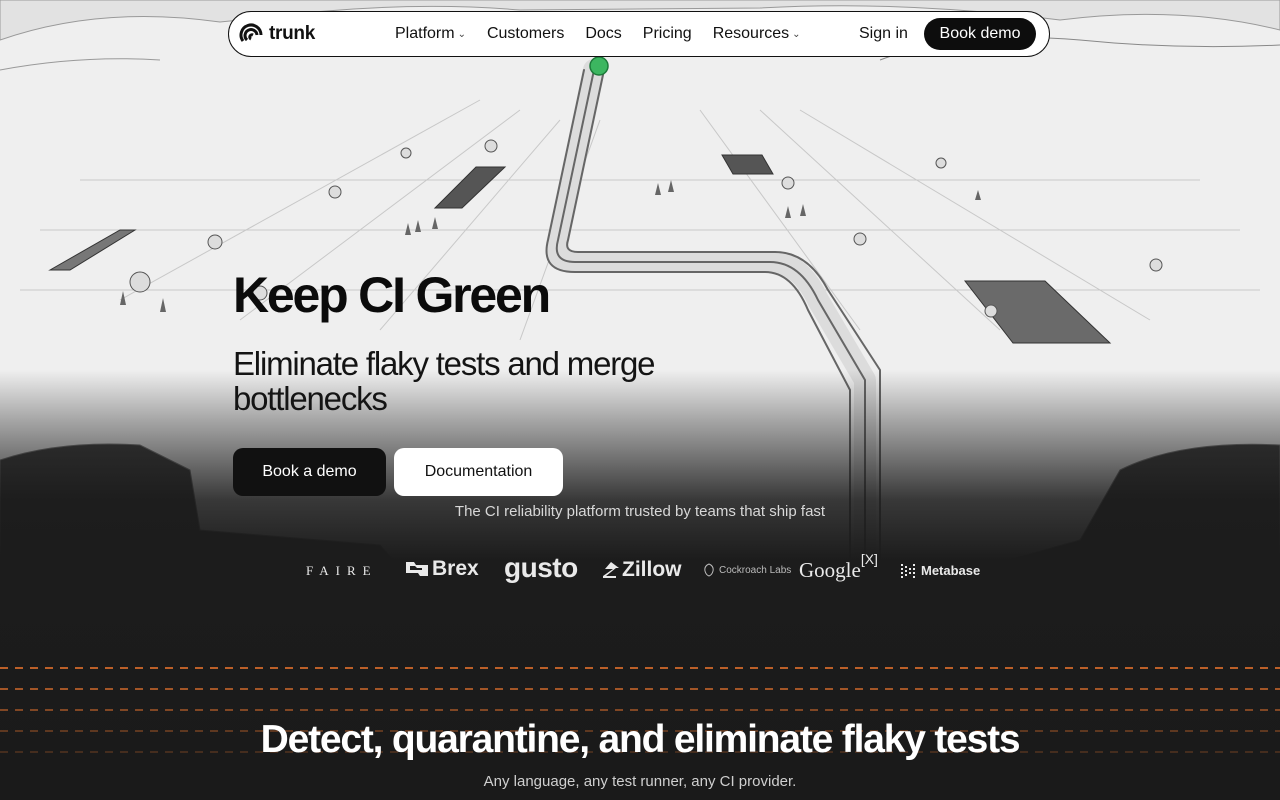 This screenshot has height=800, width=1280. What do you see at coordinates (830, 570) in the screenshot?
I see `google-logo-text: Google` at bounding box center [830, 570].